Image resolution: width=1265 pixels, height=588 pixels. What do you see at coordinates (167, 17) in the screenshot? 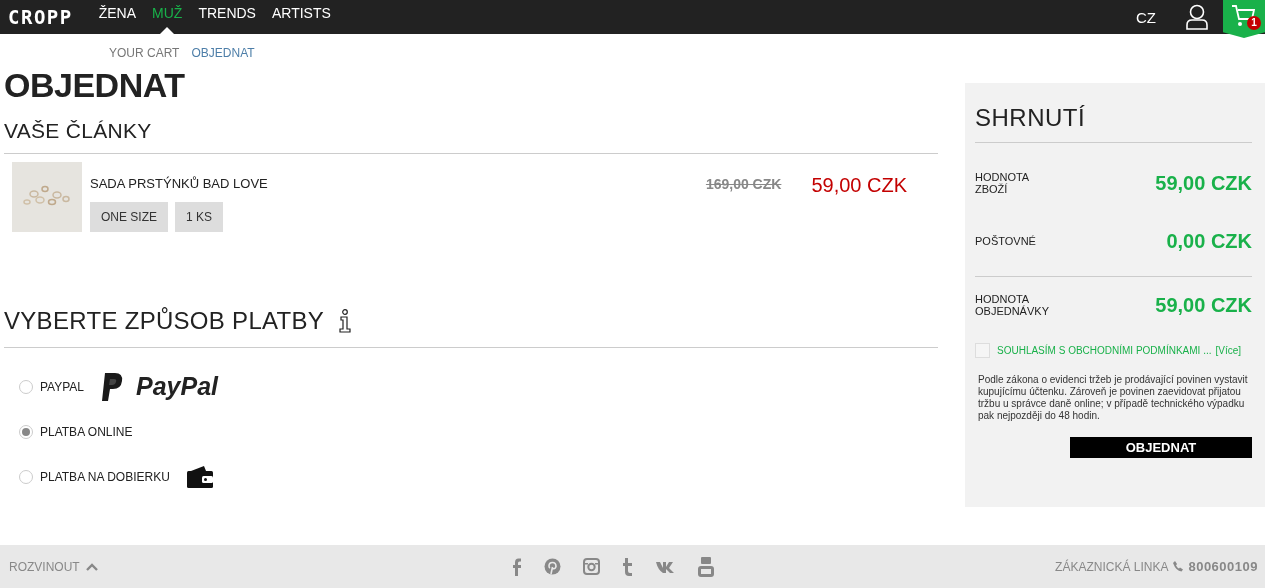
I see `nav-link: MUŽ` at bounding box center [167, 17].